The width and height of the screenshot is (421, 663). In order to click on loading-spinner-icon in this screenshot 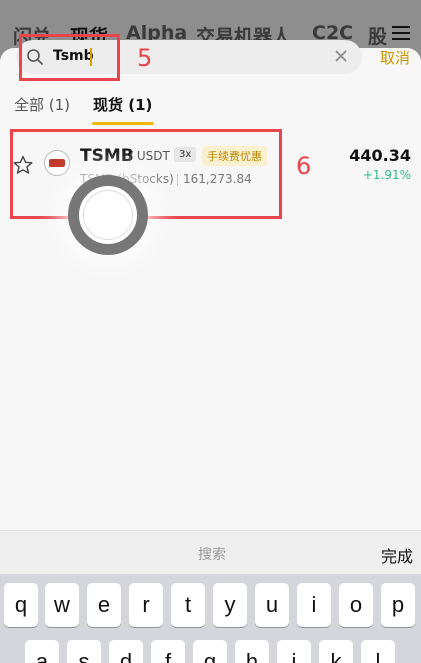, I will do `click(108, 215)`.